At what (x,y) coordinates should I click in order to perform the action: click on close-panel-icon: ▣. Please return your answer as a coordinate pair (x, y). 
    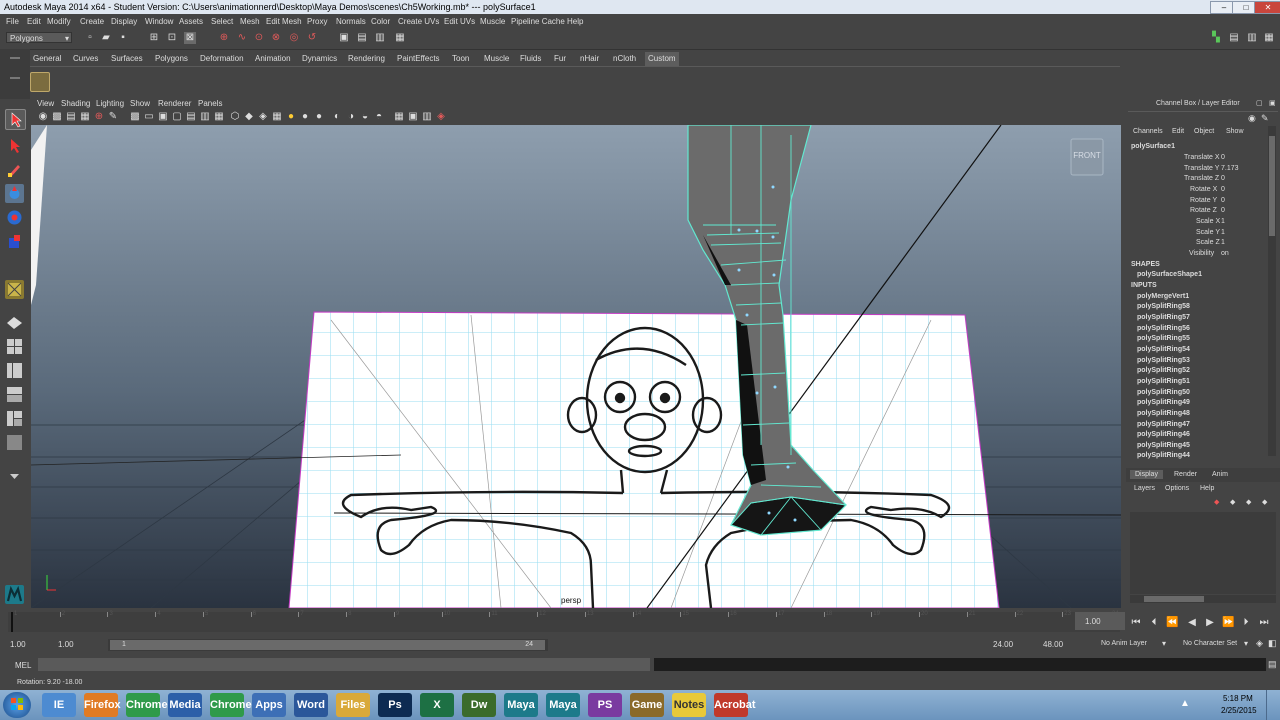
    Looking at the image, I should click on (1272, 103).